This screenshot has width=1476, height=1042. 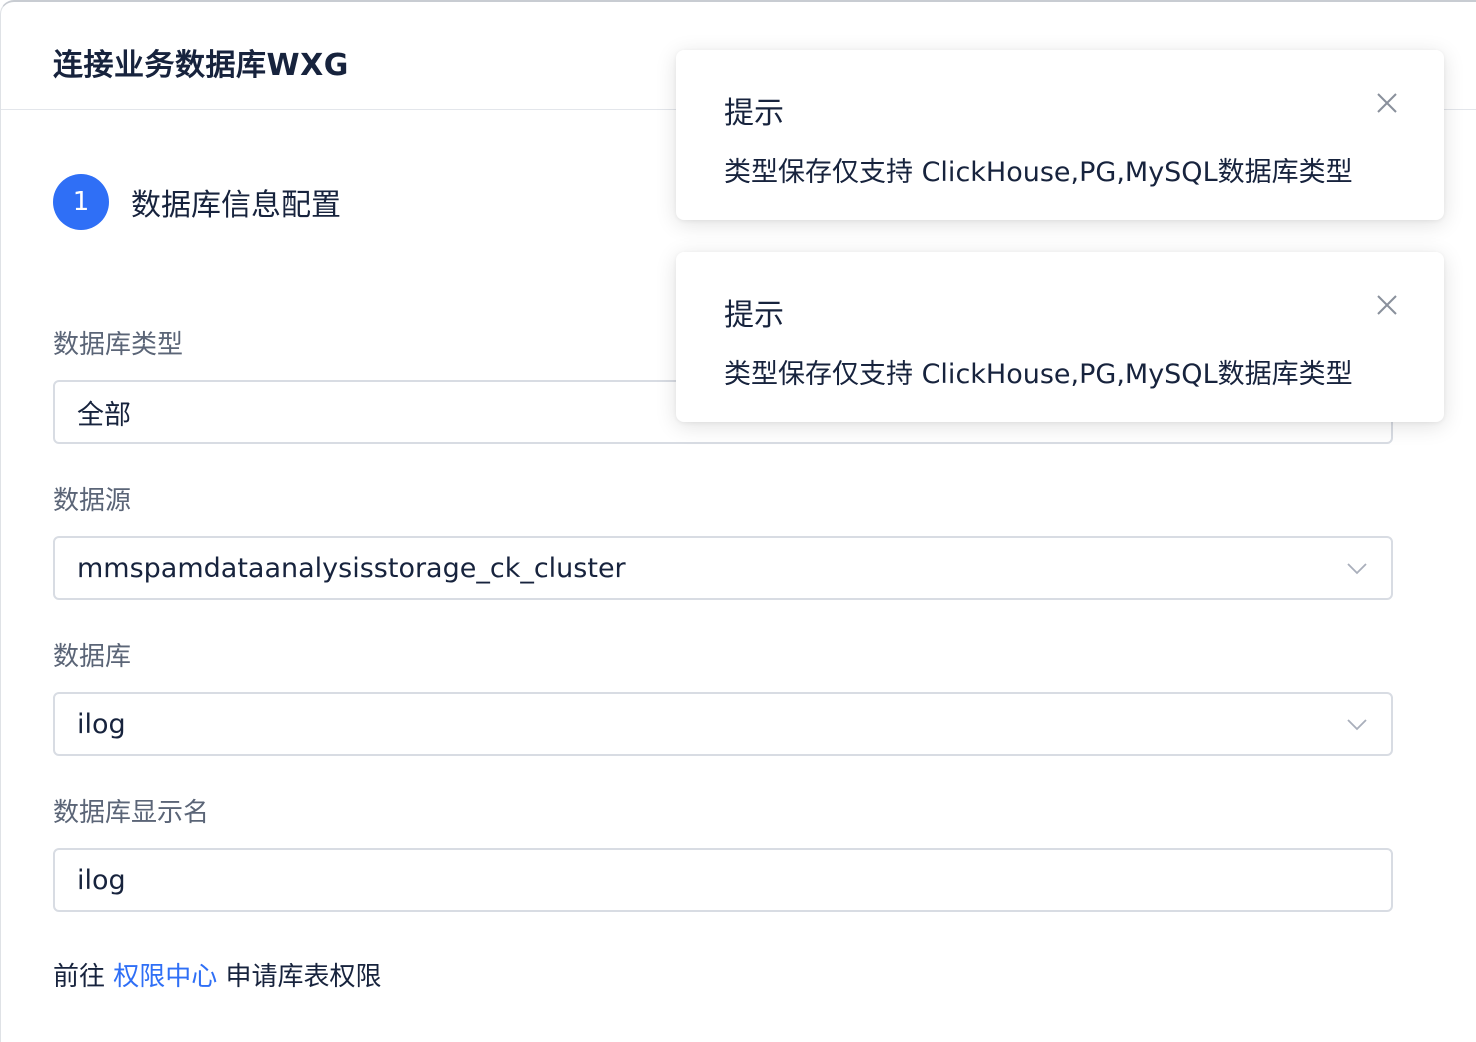 I want to click on database-value: ilog, so click(x=101, y=724).